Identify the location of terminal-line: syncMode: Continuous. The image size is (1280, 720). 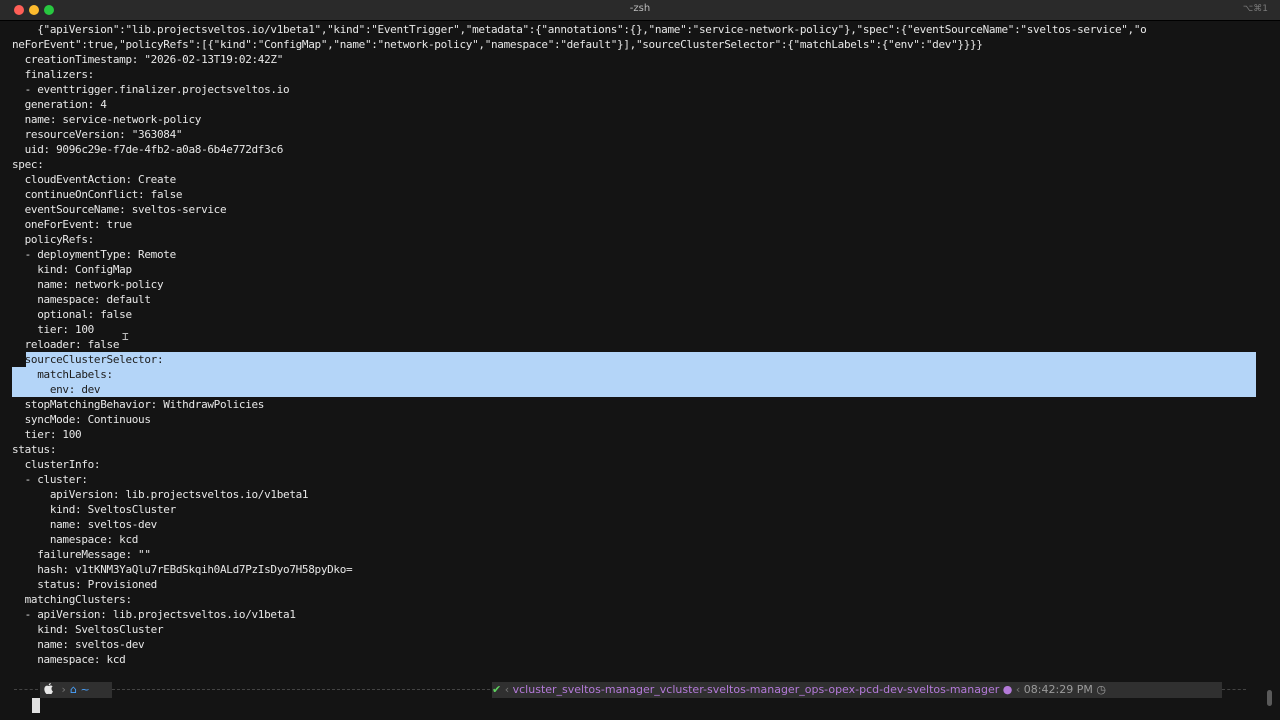
(81, 419).